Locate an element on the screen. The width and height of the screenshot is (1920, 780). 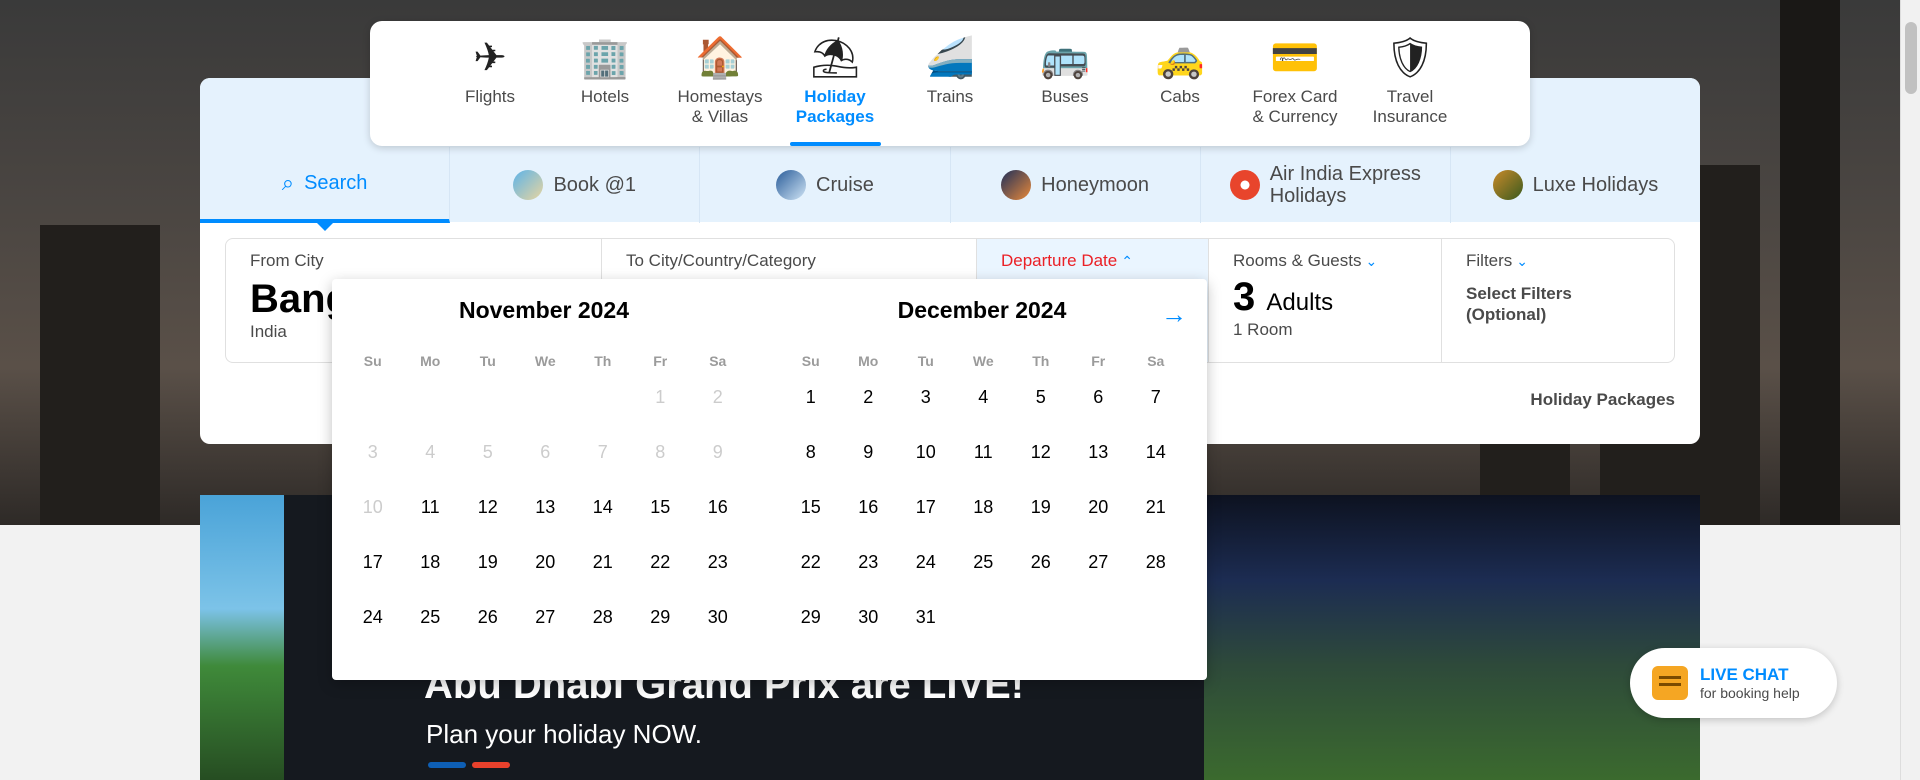
chat-bubble-icon is located at coordinates (1670, 683).